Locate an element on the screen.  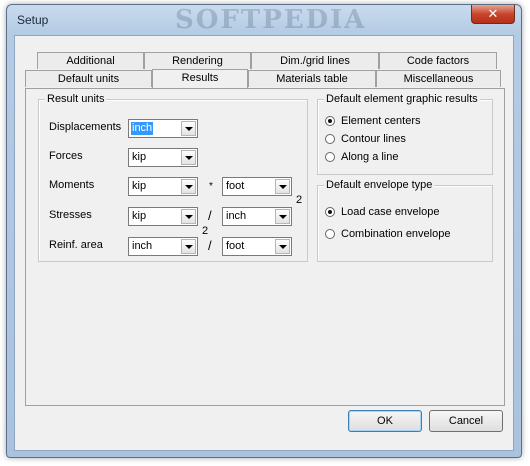
softpedia-watermark: SOFTPEDIA is located at coordinates (271, 20).